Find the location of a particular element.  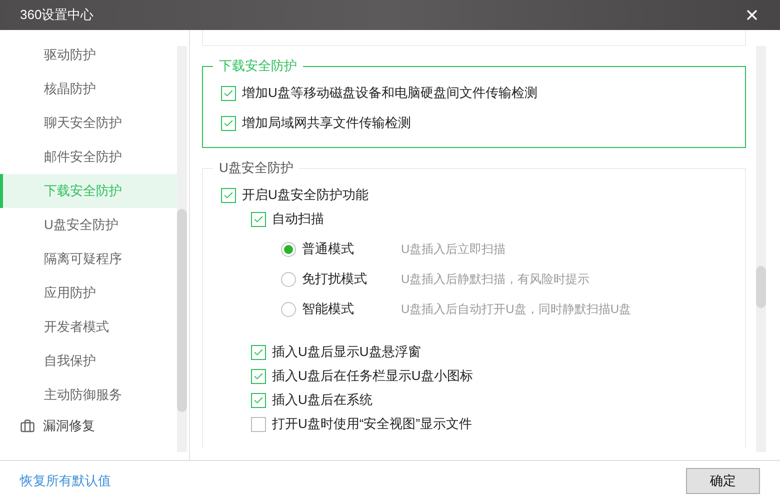

reset-defaults-link: 恢复所有默认值 is located at coordinates (65, 480).